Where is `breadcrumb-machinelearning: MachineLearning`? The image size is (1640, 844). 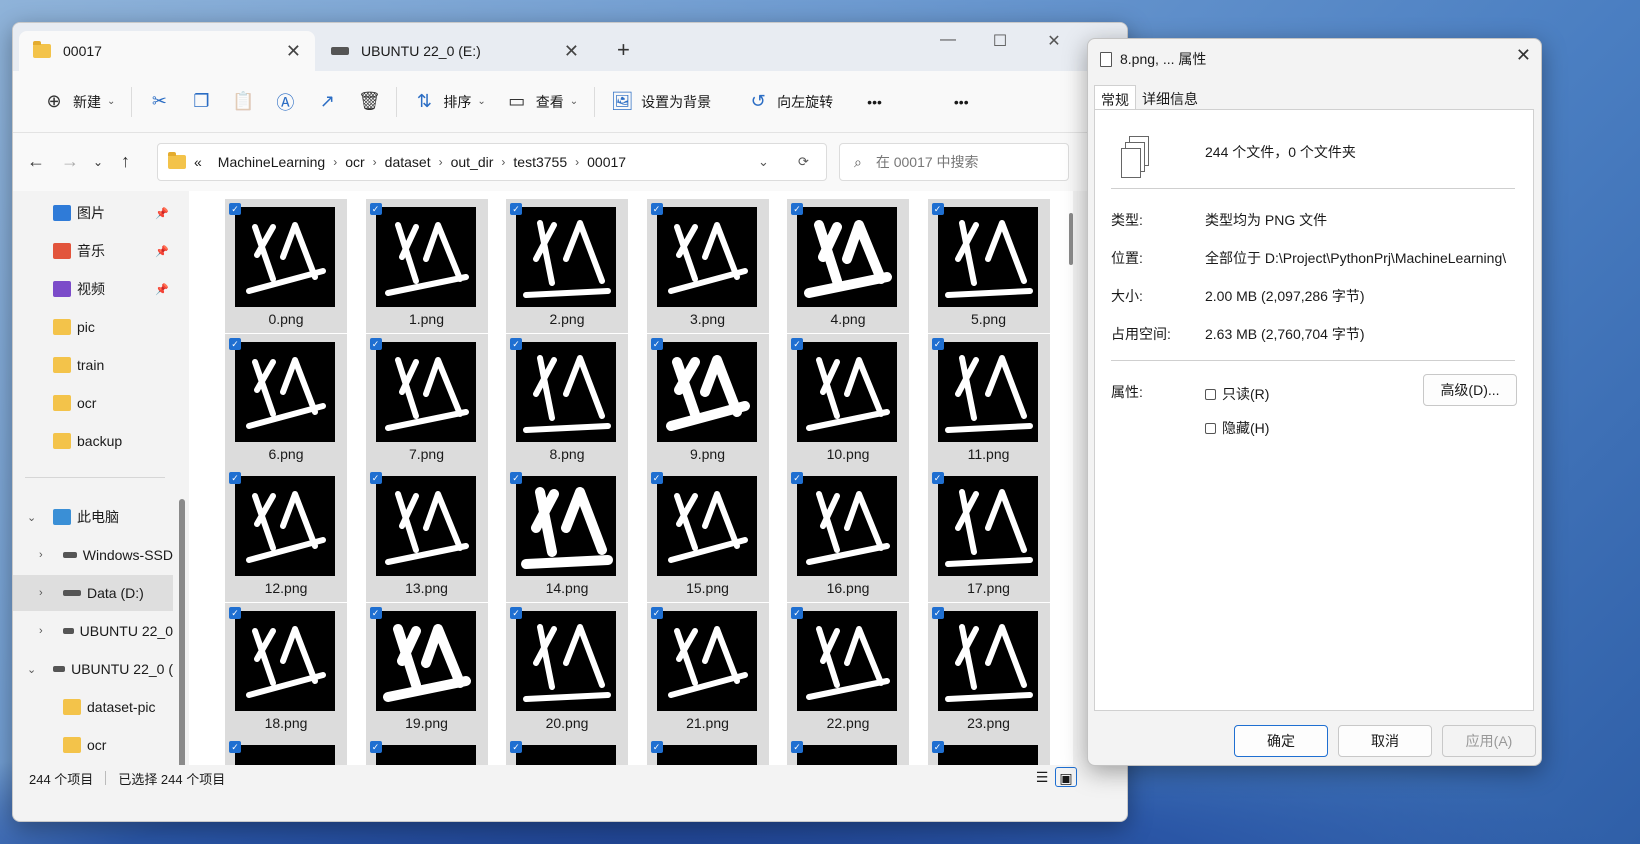
breadcrumb-machinelearning: MachineLearning is located at coordinates (271, 162).